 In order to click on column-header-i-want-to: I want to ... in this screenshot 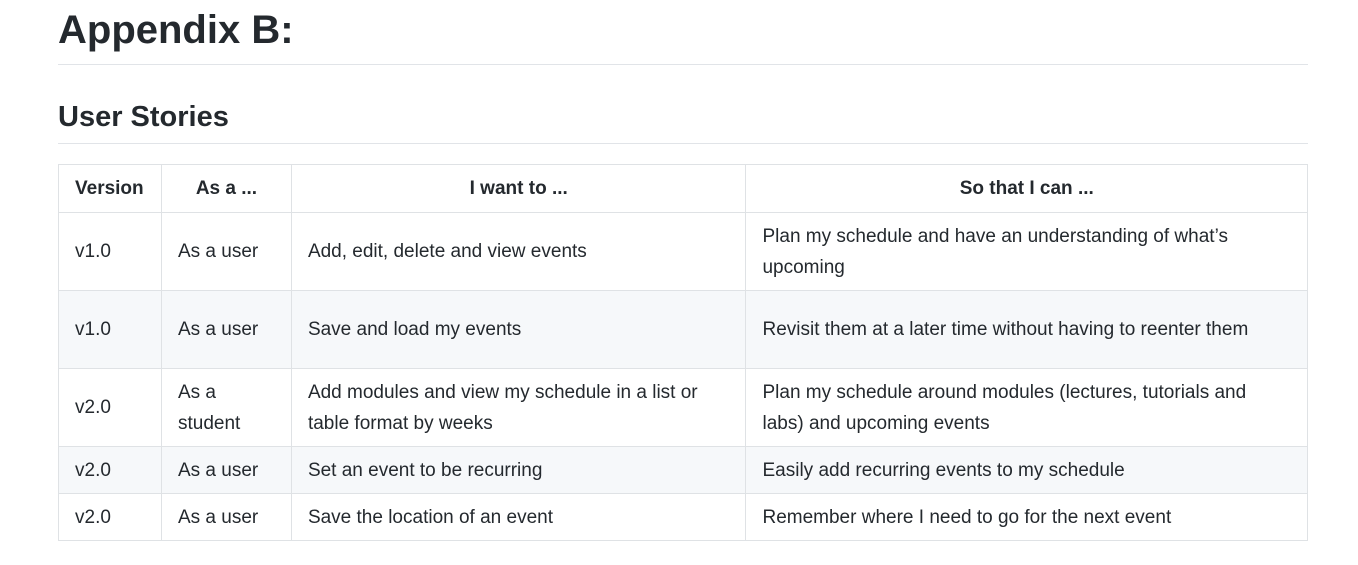, I will do `click(518, 188)`.